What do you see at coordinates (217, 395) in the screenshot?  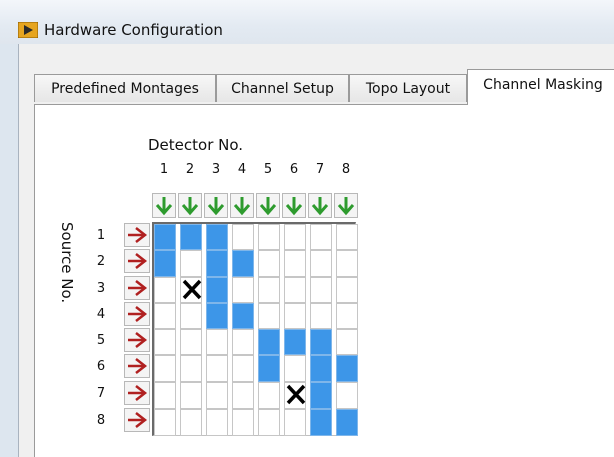 I see `channel-cell-s7-d3` at bounding box center [217, 395].